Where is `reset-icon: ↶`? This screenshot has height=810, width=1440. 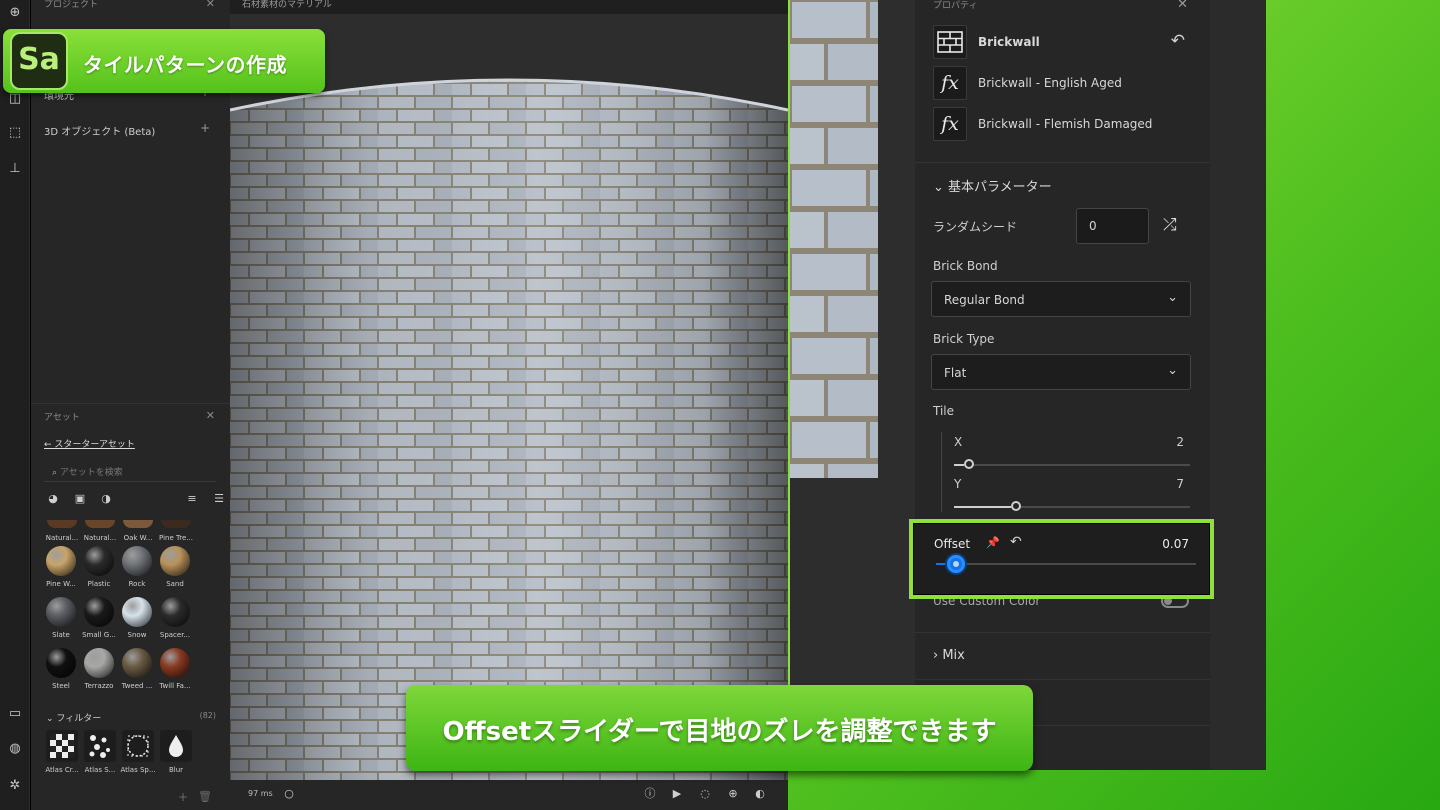 reset-icon: ↶ is located at coordinates (1016, 542).